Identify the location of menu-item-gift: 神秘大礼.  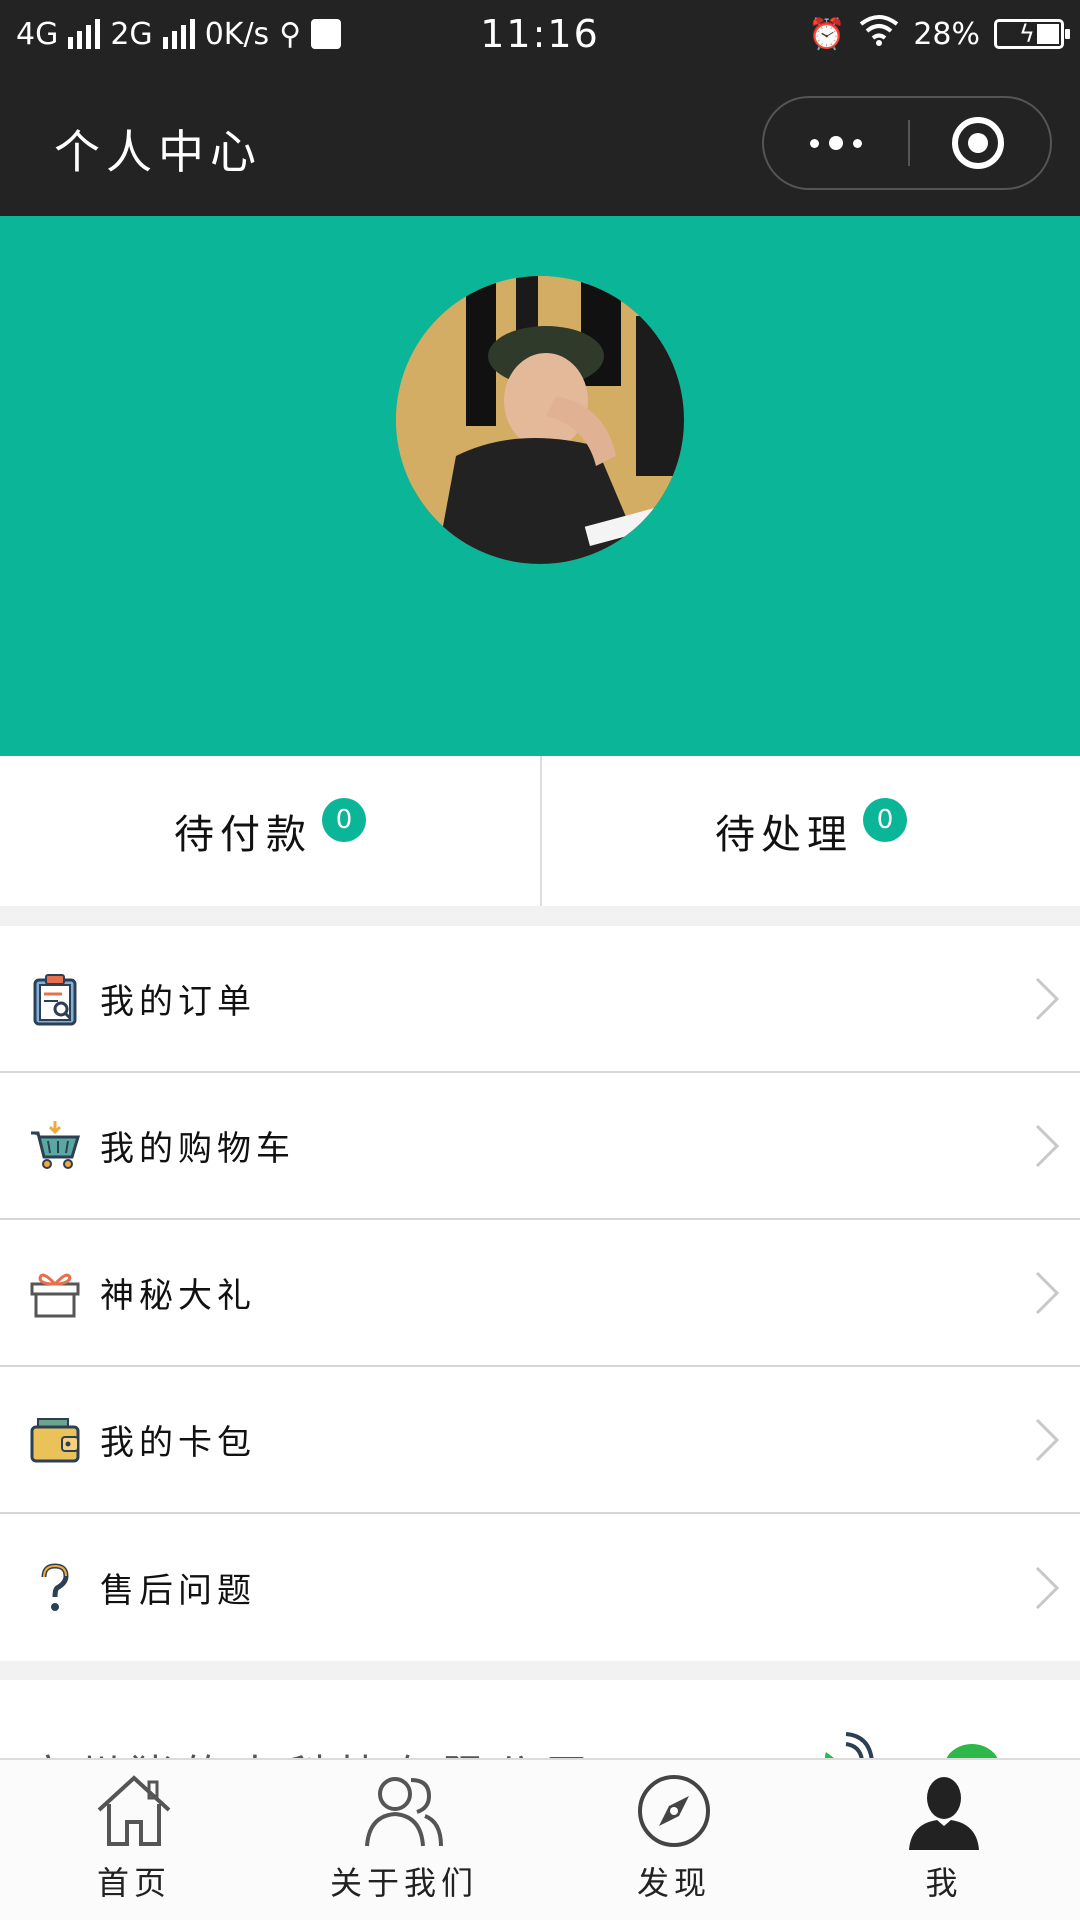
(540, 1293).